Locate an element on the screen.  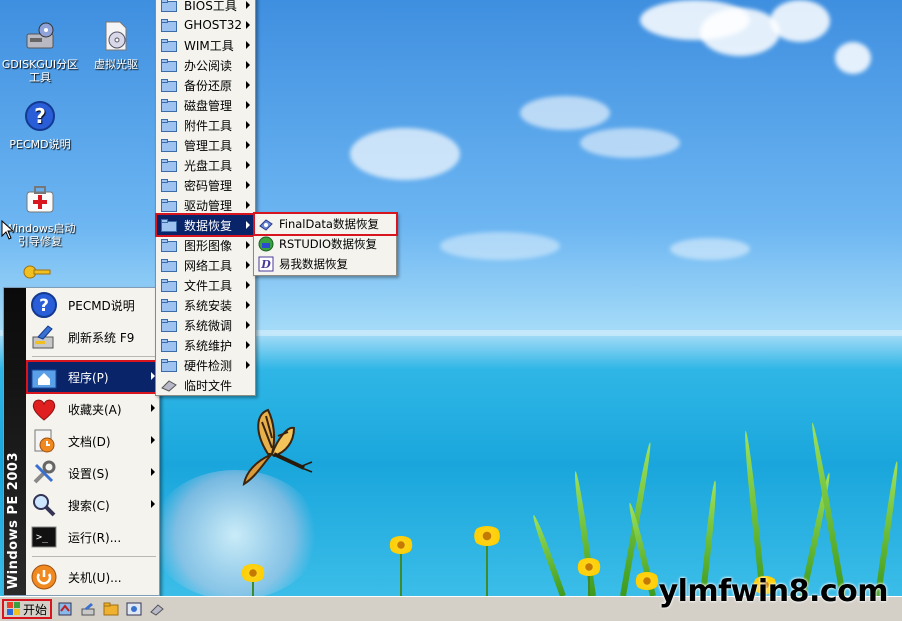
programs-item: 管理工具 is located at coordinates (206, 145).